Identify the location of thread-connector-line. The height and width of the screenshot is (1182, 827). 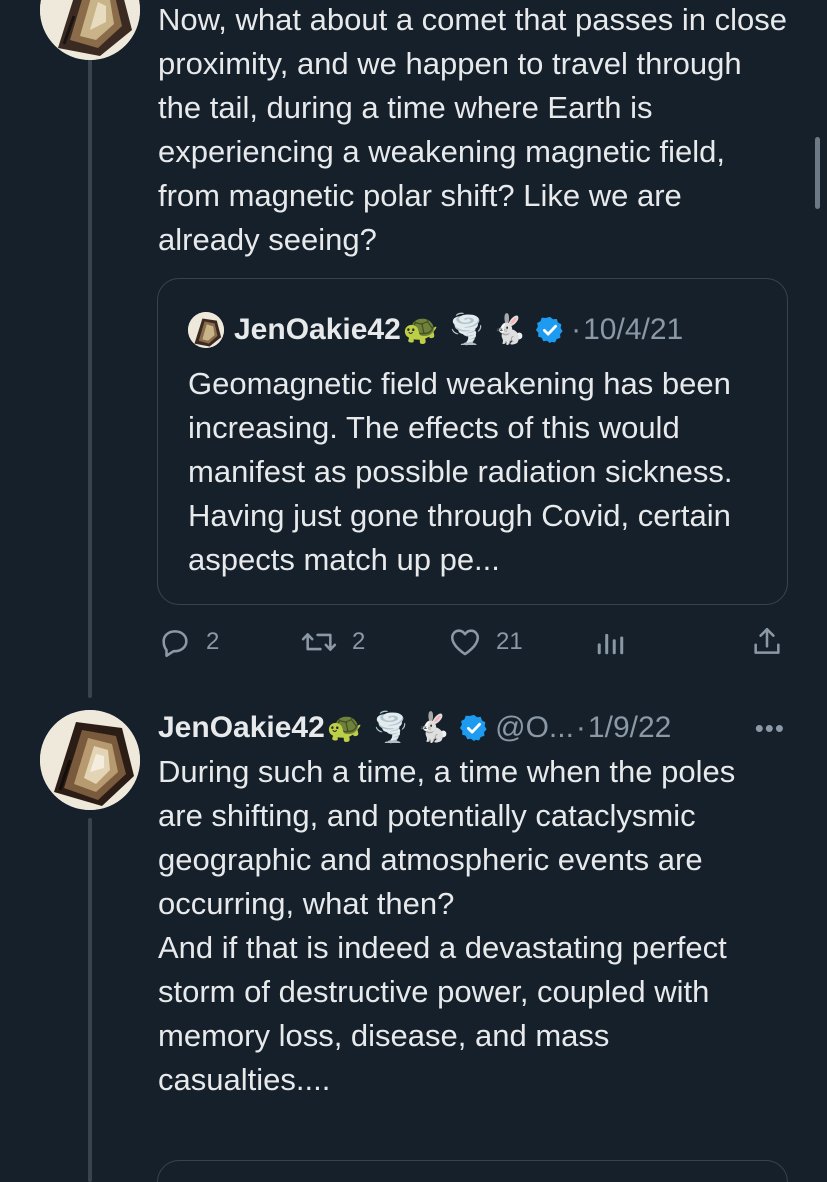
(90, 378).